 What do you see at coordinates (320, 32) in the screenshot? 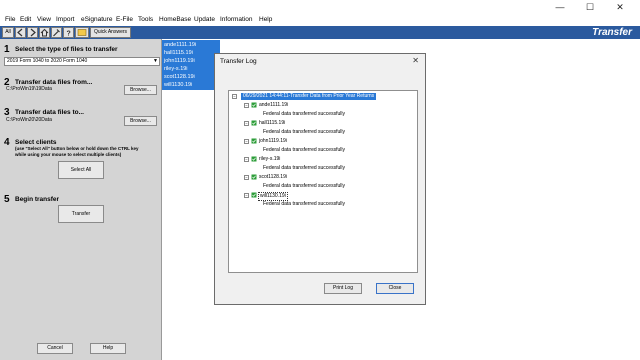
I see `toolbar: All ? Quick Answers Transfer` at bounding box center [320, 32].